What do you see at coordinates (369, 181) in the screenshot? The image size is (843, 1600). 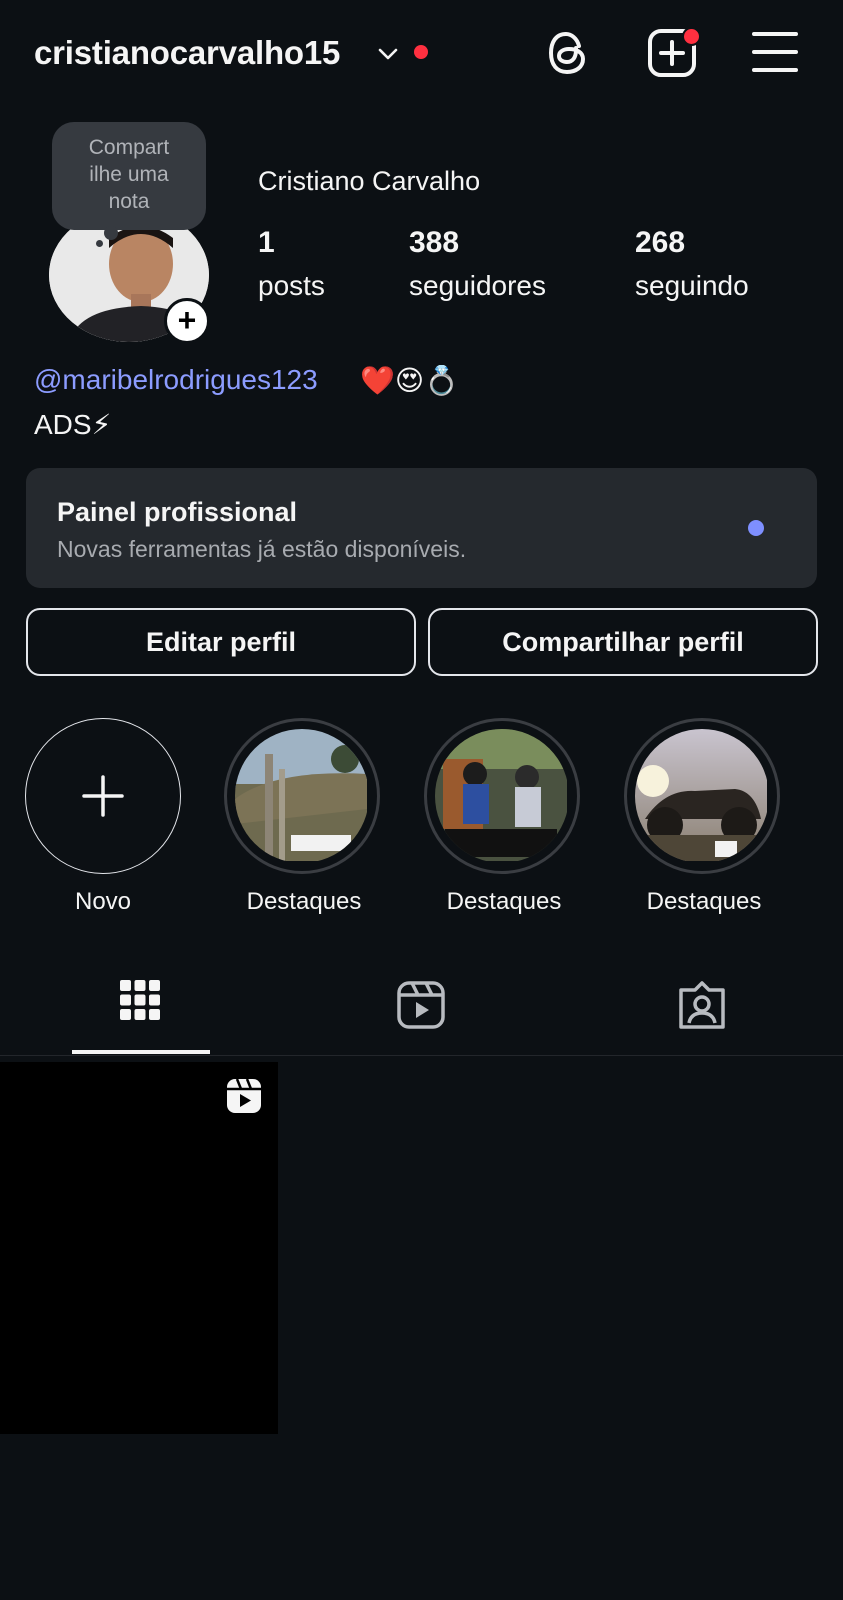 I see `profile-full-name: Cristiano Carvalho` at bounding box center [369, 181].